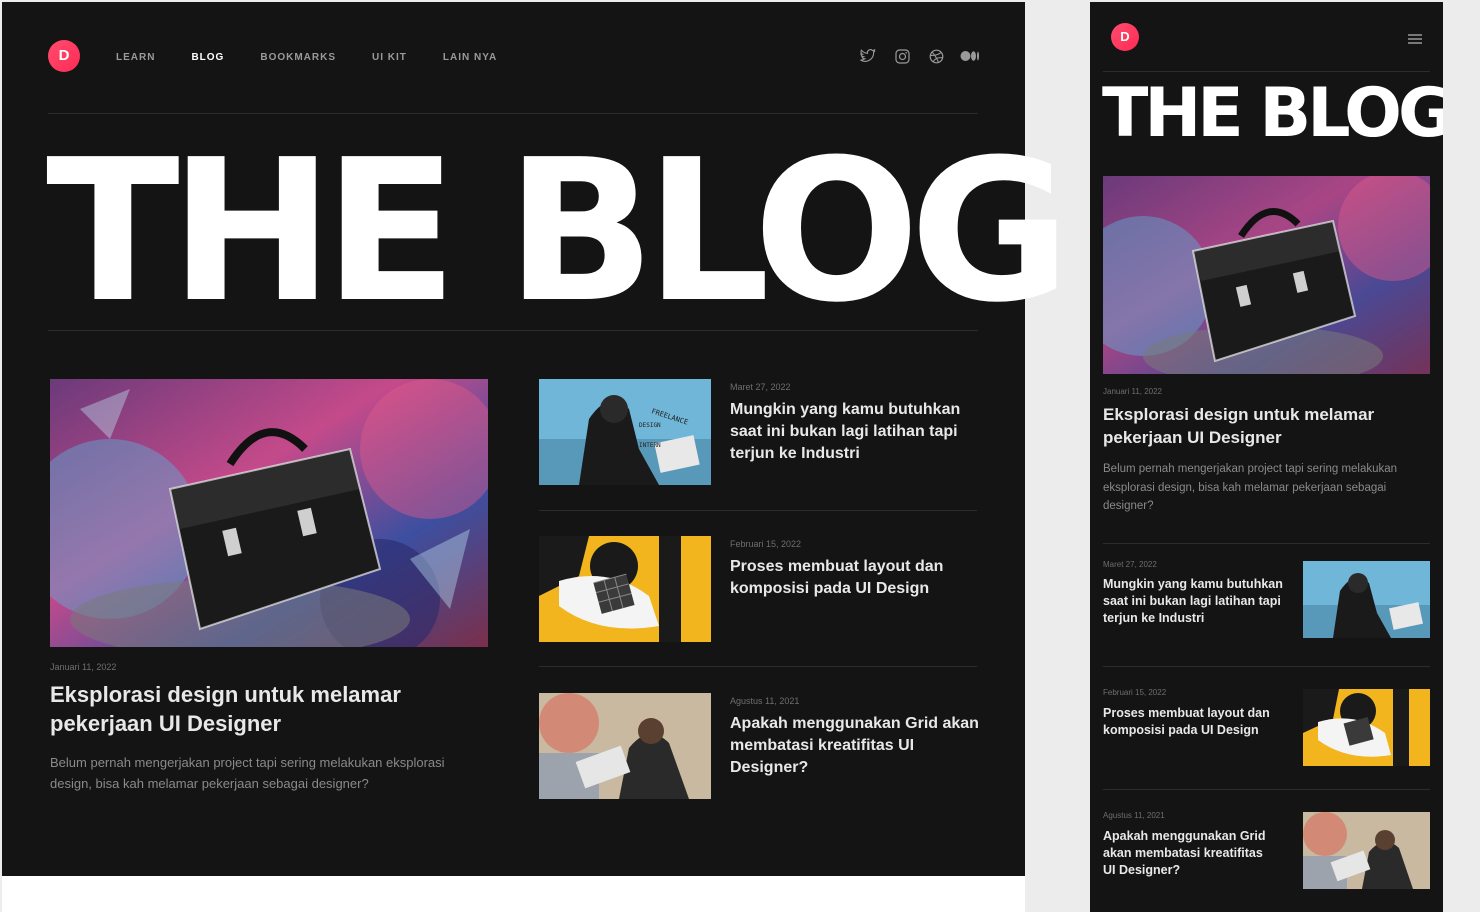  Describe the element at coordinates (650, 445) in the screenshot. I see `svg-text: INTERN` at that location.